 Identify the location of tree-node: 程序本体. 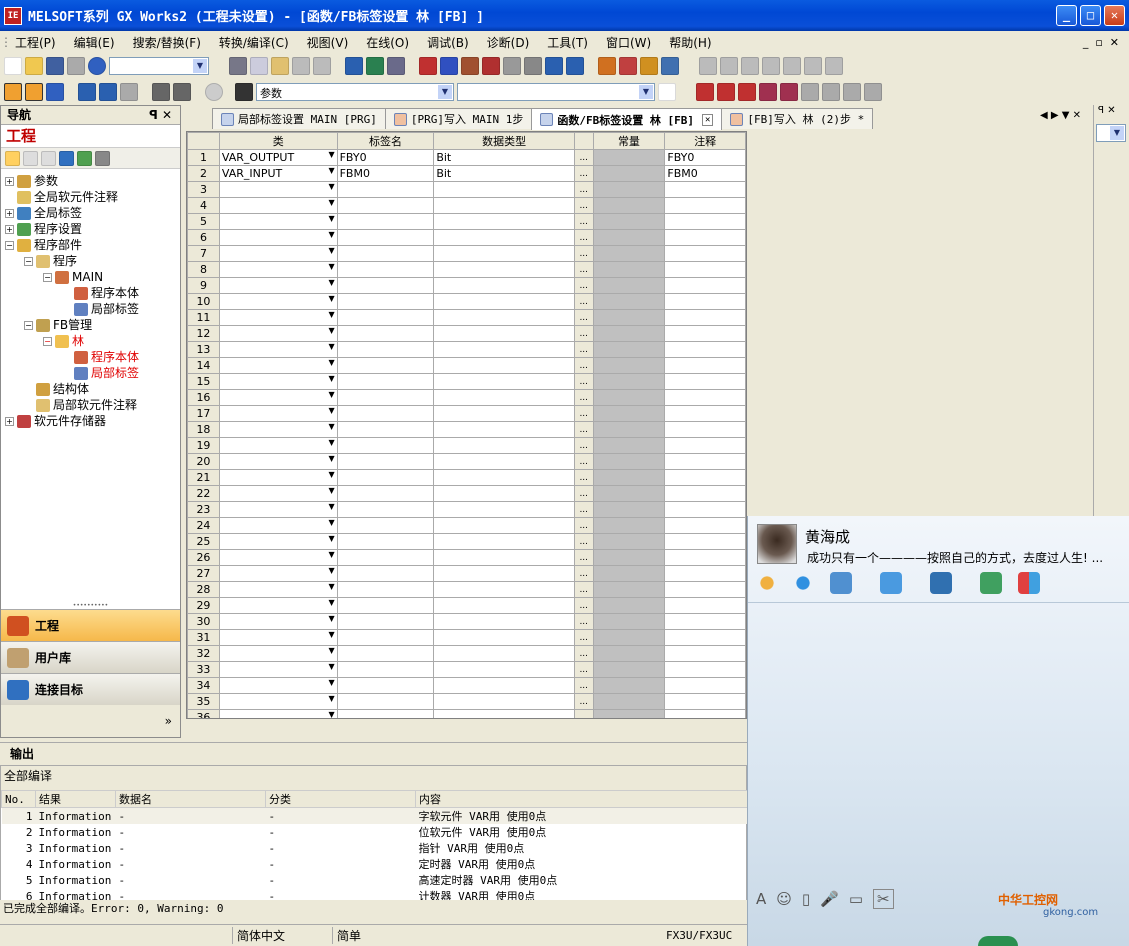
(92, 357).